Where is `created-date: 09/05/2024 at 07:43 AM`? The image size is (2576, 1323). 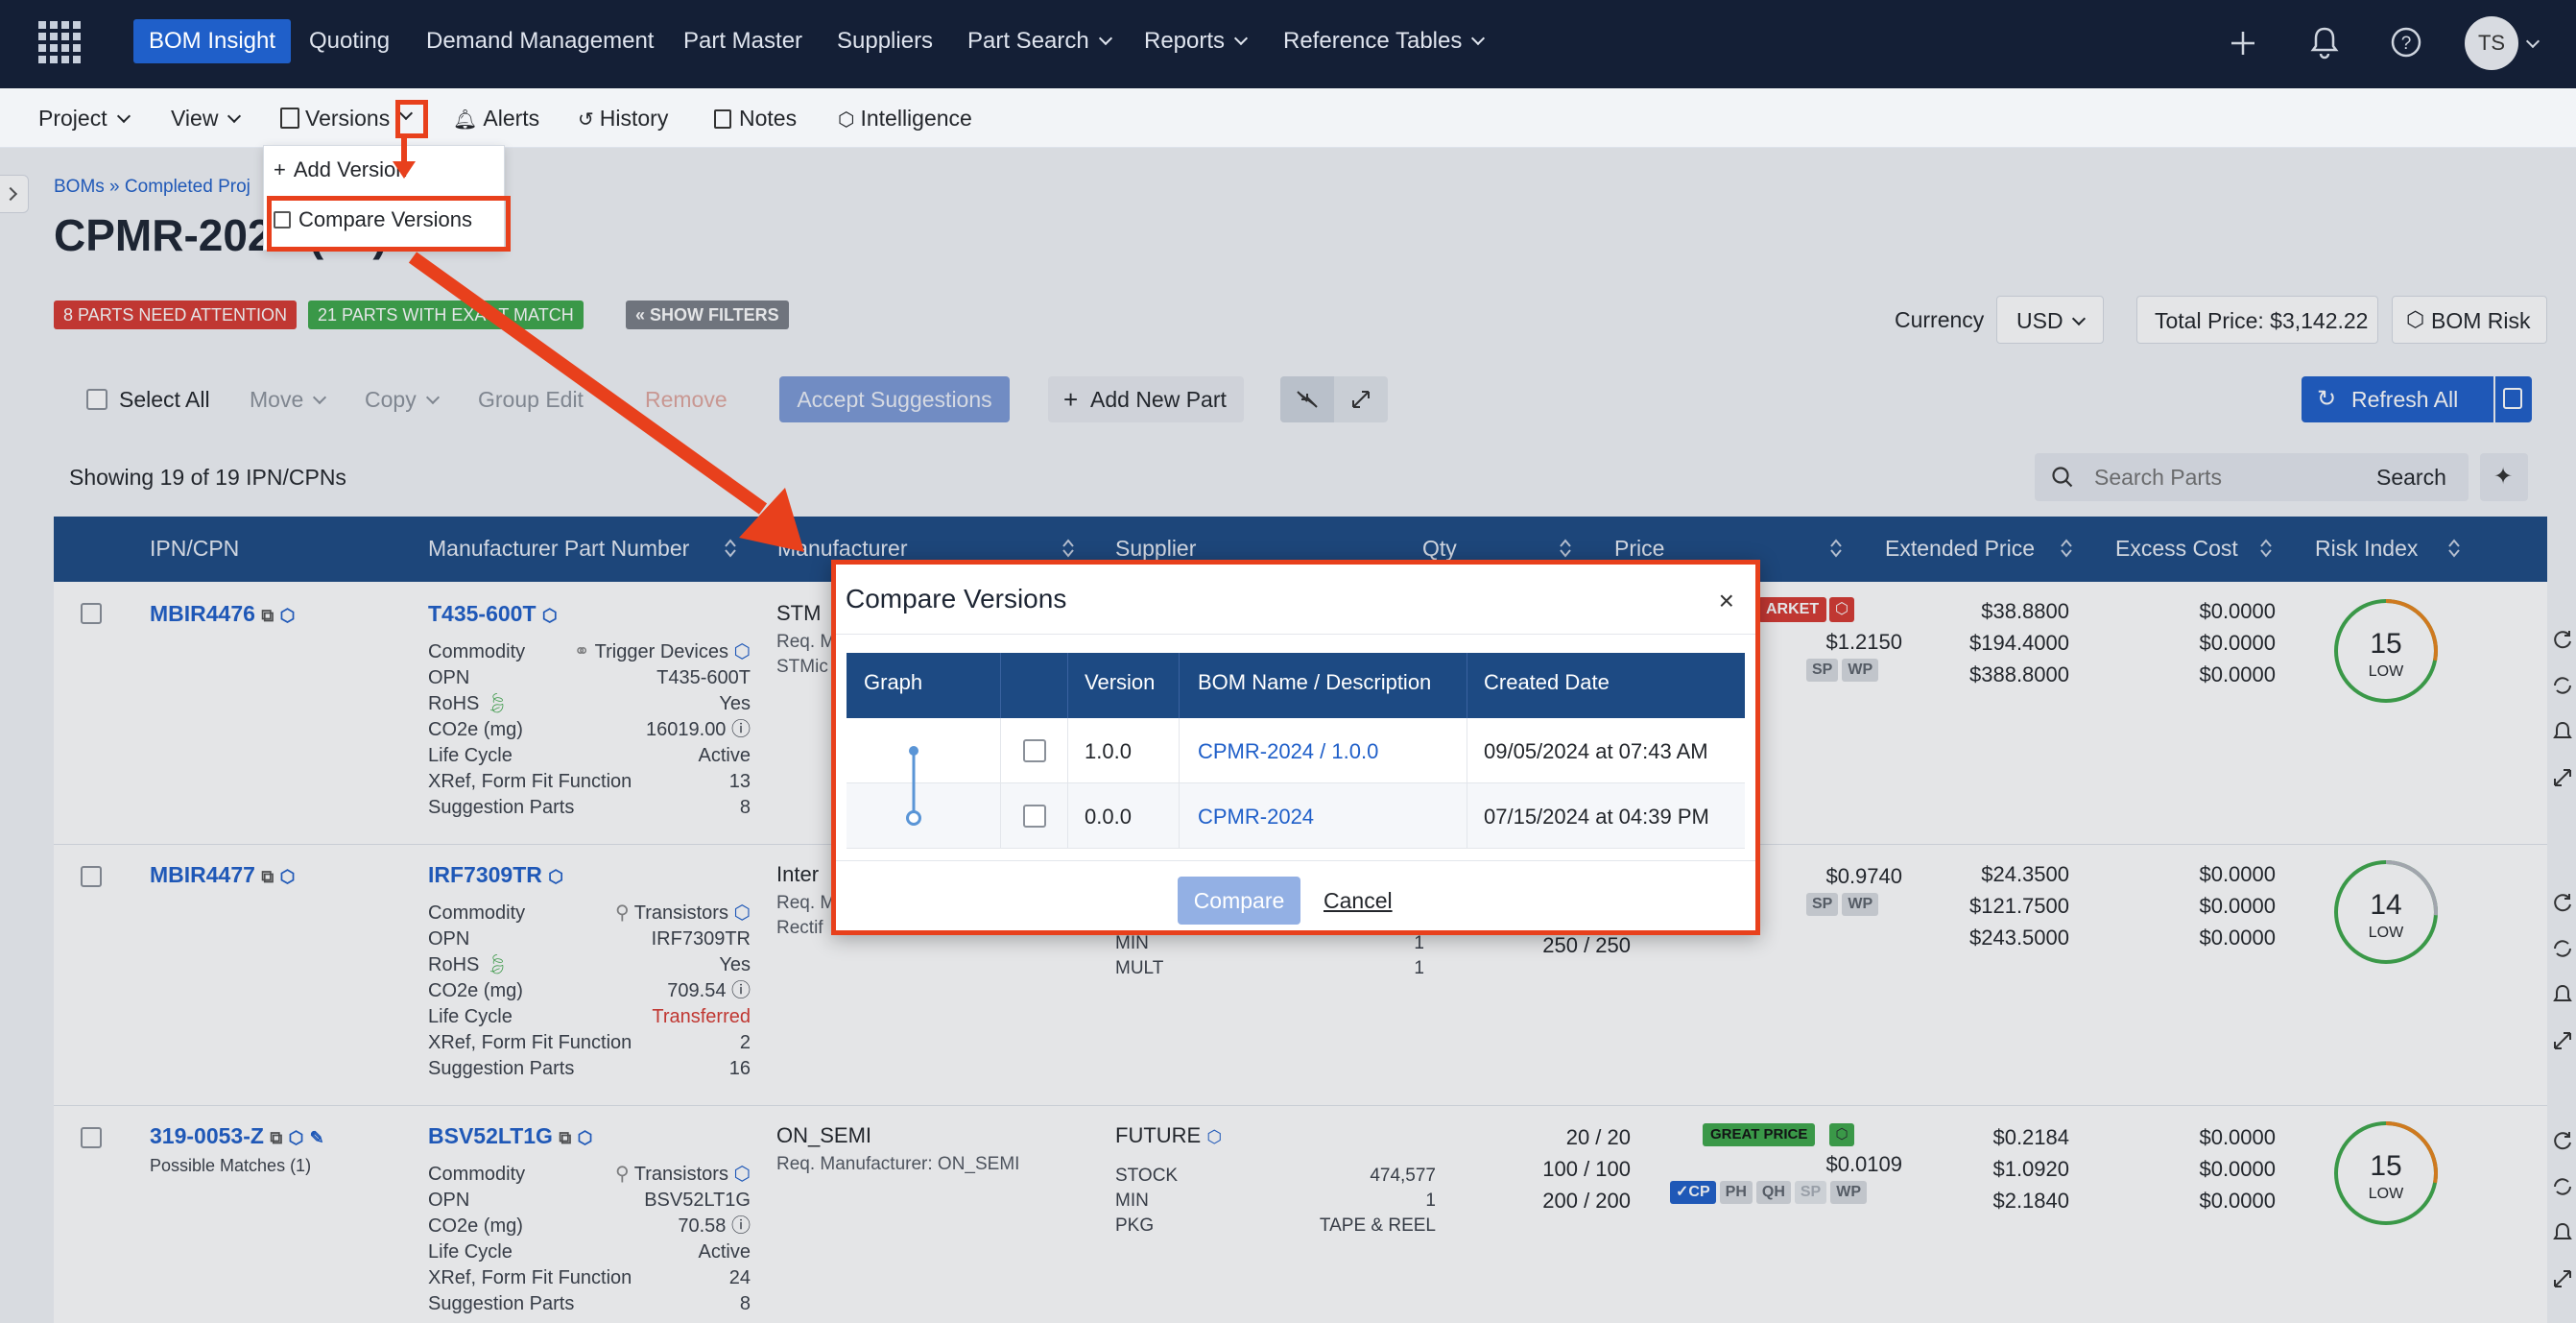
created-date: 09/05/2024 at 07:43 AM is located at coordinates (1596, 751).